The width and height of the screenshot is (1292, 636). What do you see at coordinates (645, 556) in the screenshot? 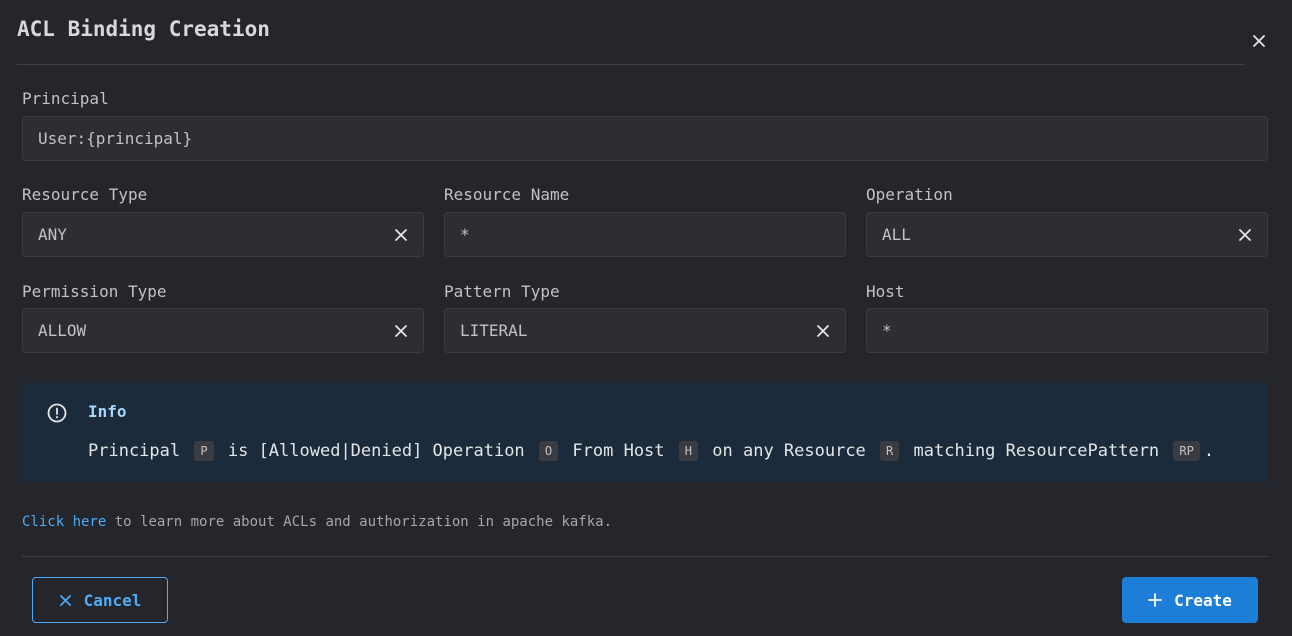
I see `footer-divider` at bounding box center [645, 556].